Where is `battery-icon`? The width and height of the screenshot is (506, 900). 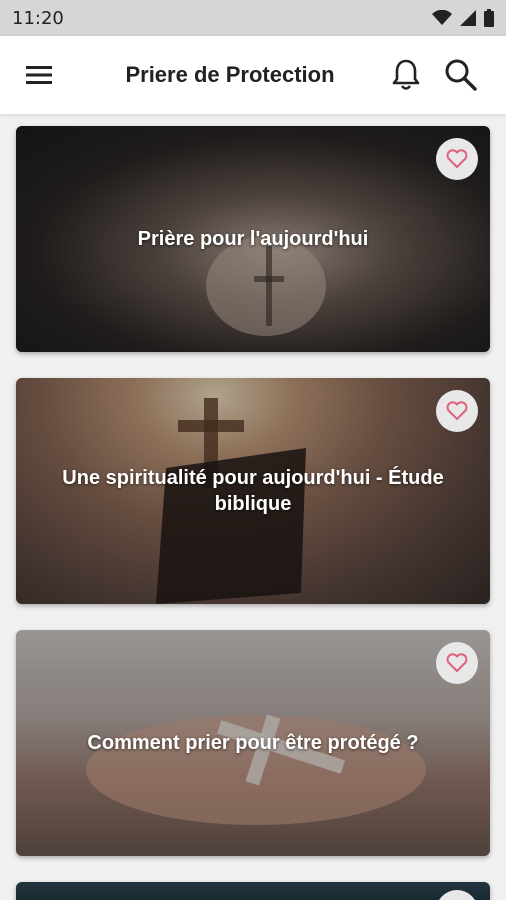
battery-icon is located at coordinates (489, 18).